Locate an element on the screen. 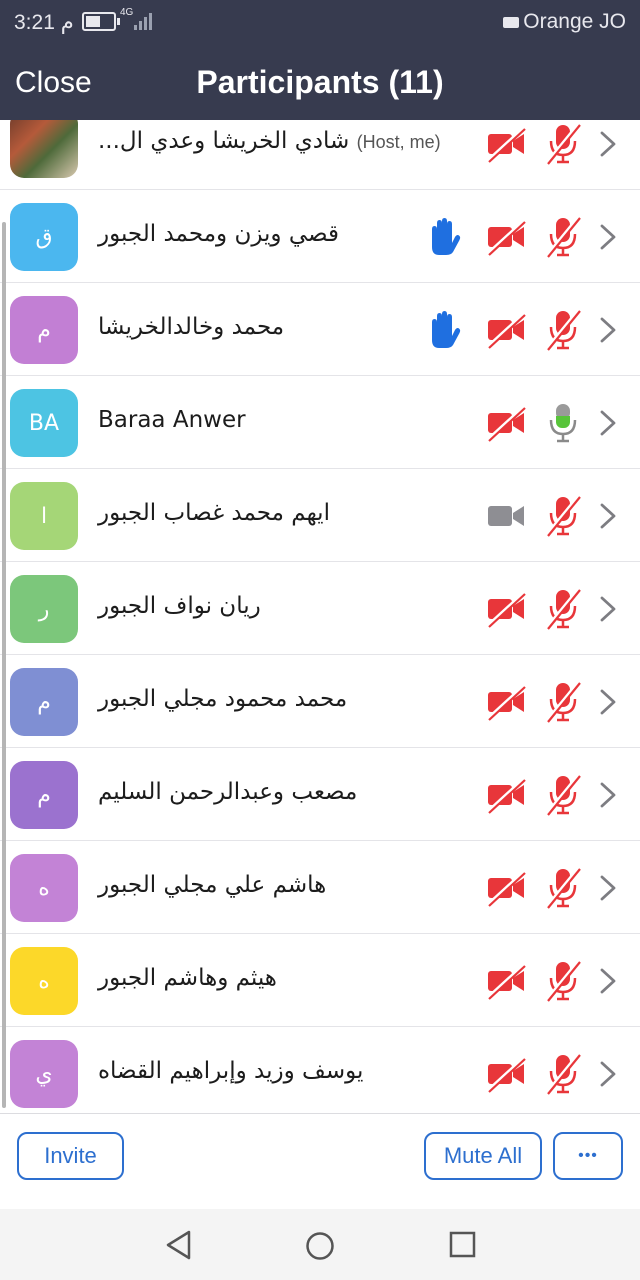 Image resolution: width=640 pixels, height=1280 pixels. host-tag: (Host, me) is located at coordinates (398, 142).